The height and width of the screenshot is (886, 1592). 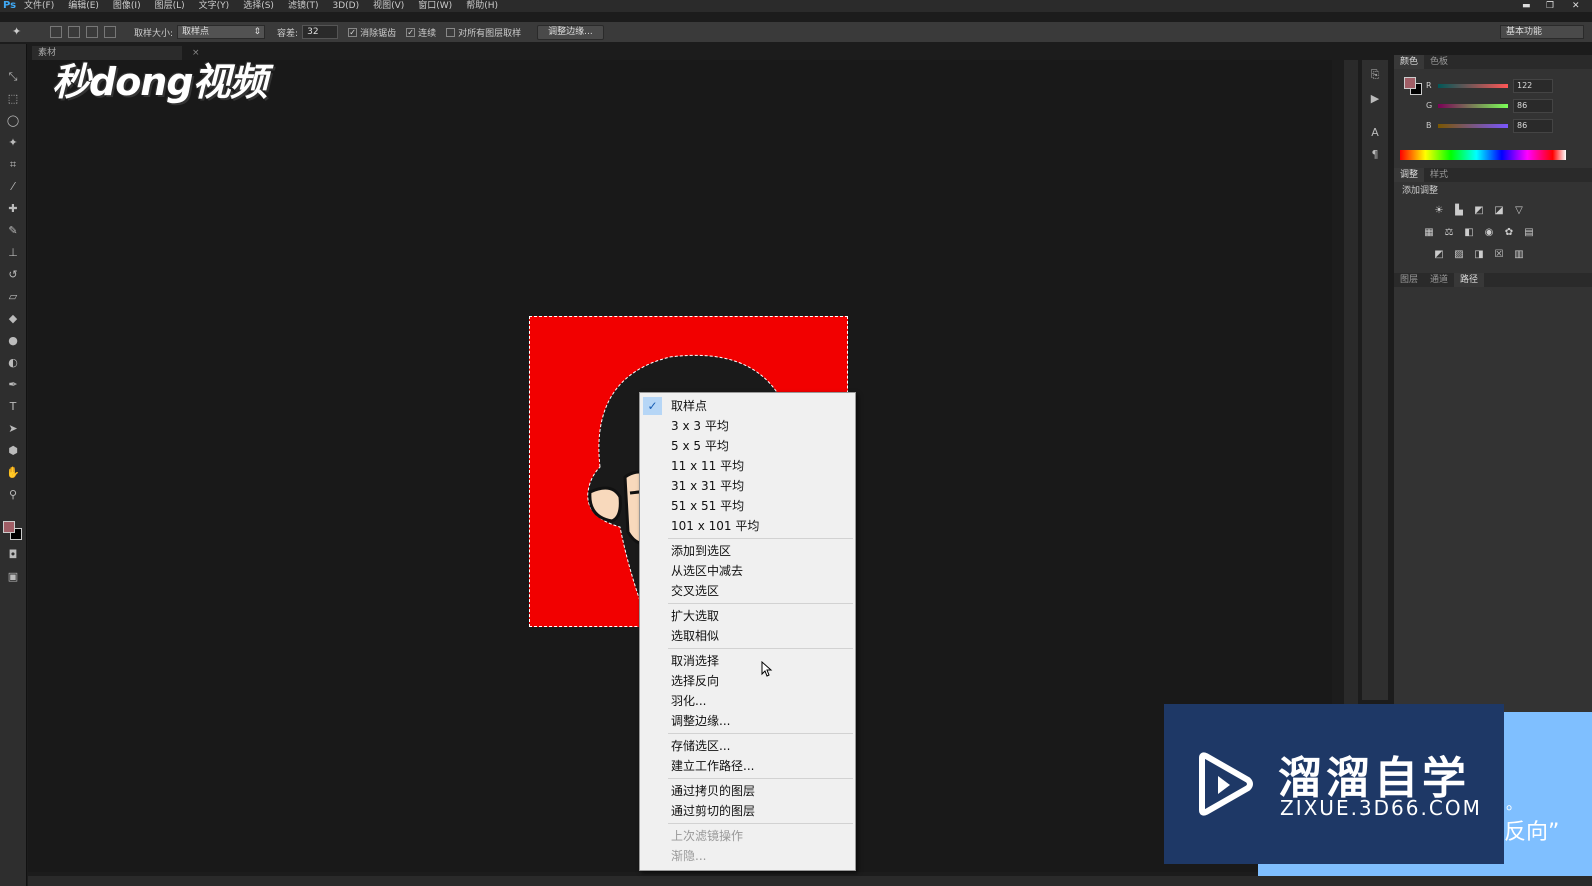 I want to click on tab-styles: 样式, so click(x=1439, y=175).